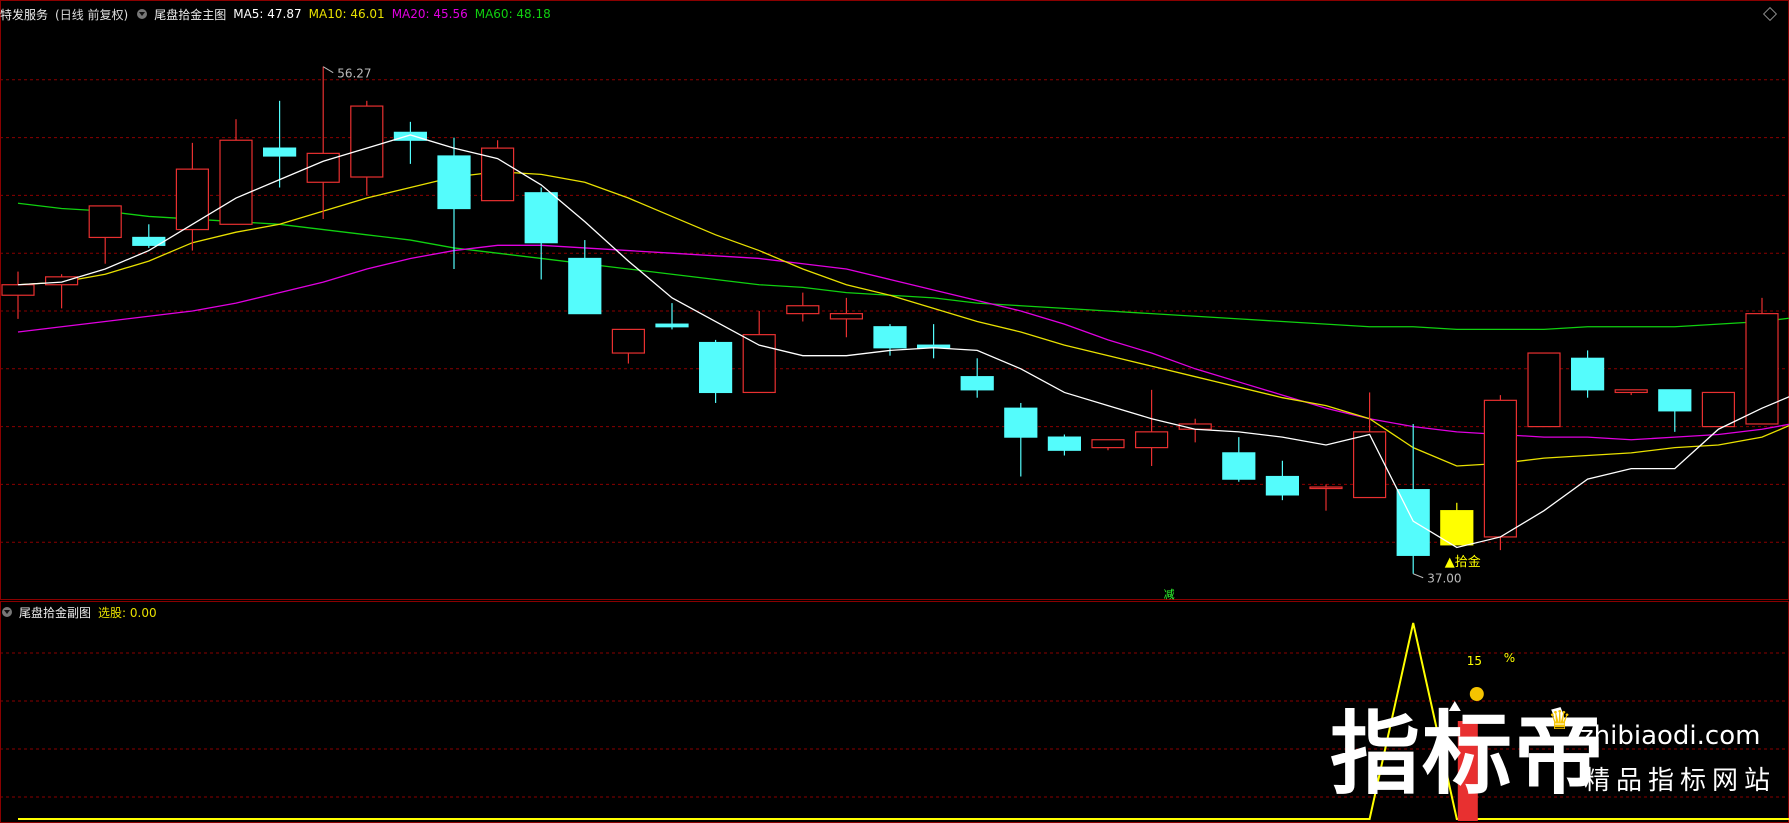 This screenshot has height=823, width=1789. Describe the element at coordinates (1169, 594) in the screenshot. I see `reduce-marker: 减` at that location.